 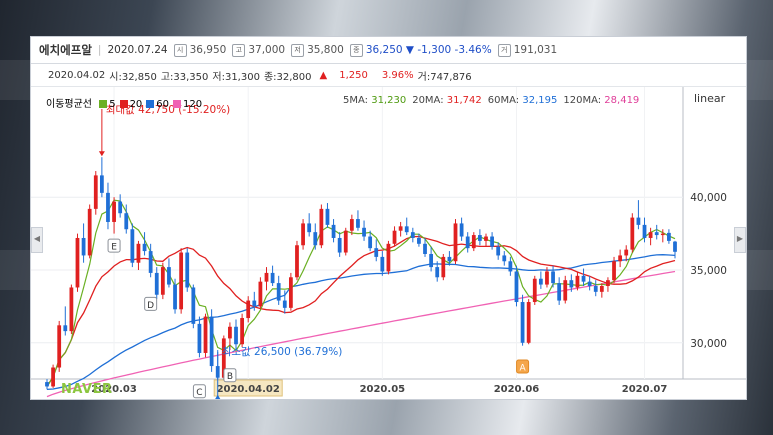 I want to click on up-arrow-icon: ▲, so click(x=323, y=75).